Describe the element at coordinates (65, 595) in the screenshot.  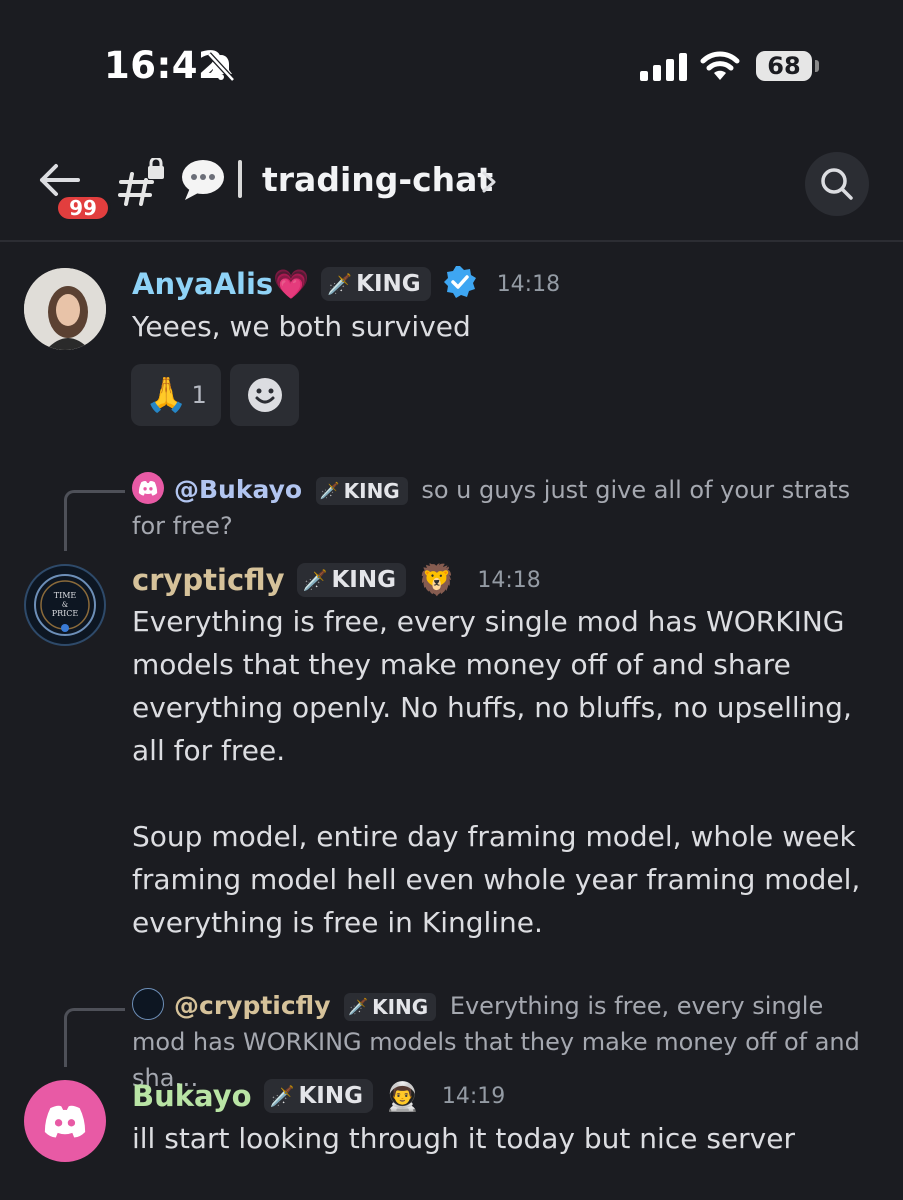
I see `avatar-text-1: TIME` at that location.